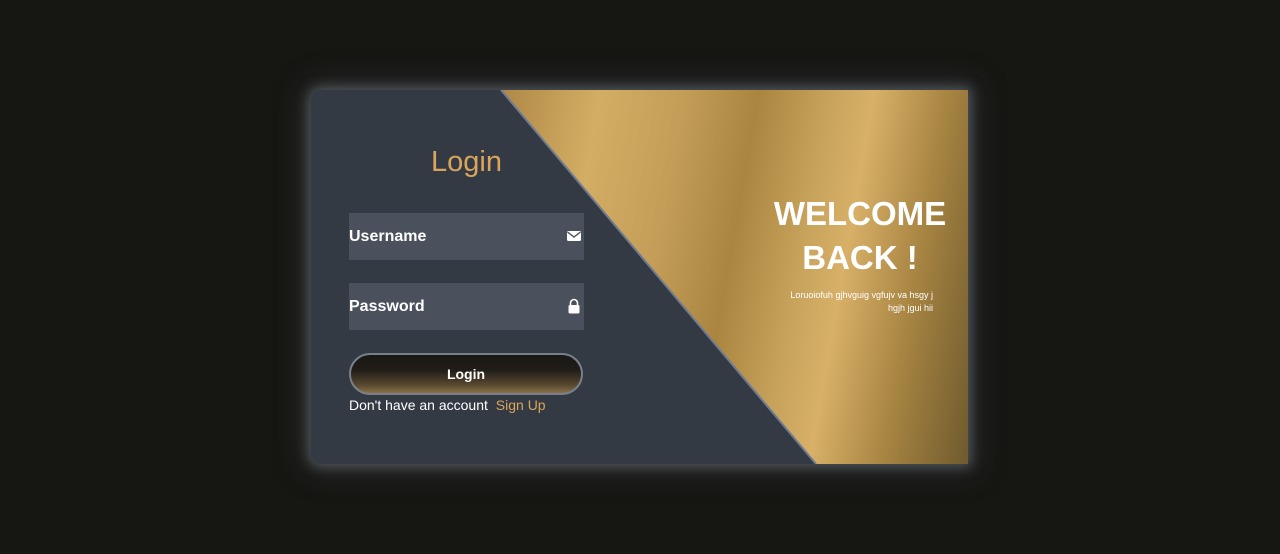 This screenshot has width=1280, height=554. I want to click on username-field, so click(466, 236).